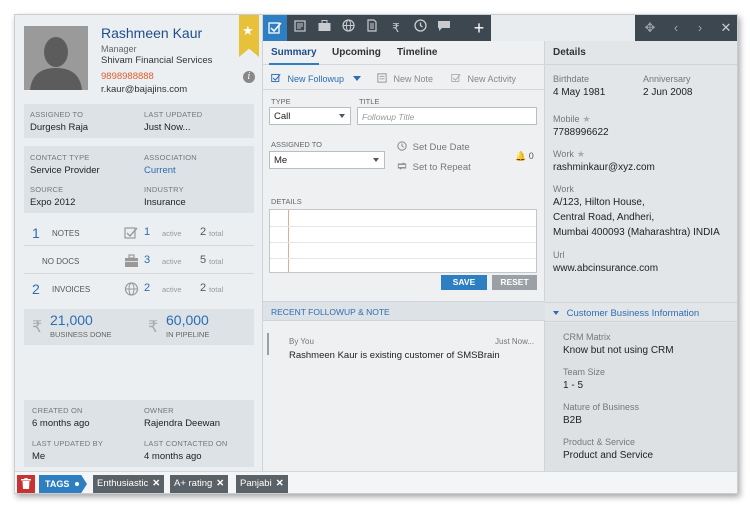 The image size is (750, 507). I want to click on invoices-stat-row: 2 INVOICES 2 active 2 total, so click(139, 289).